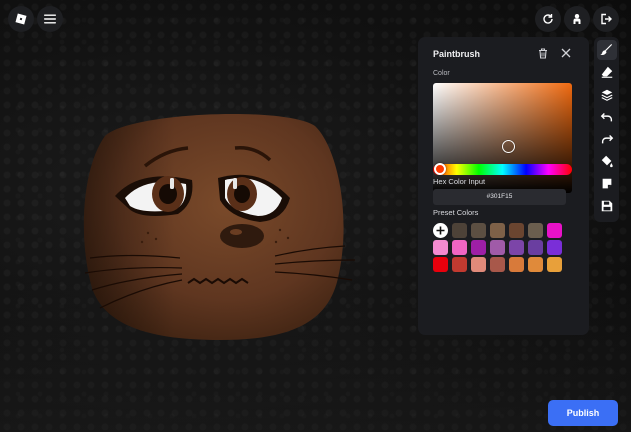 Image resolution: width=631 pixels, height=432 pixels. Describe the element at coordinates (456, 212) in the screenshot. I see `preset-colors-label: Preset Colors` at that location.